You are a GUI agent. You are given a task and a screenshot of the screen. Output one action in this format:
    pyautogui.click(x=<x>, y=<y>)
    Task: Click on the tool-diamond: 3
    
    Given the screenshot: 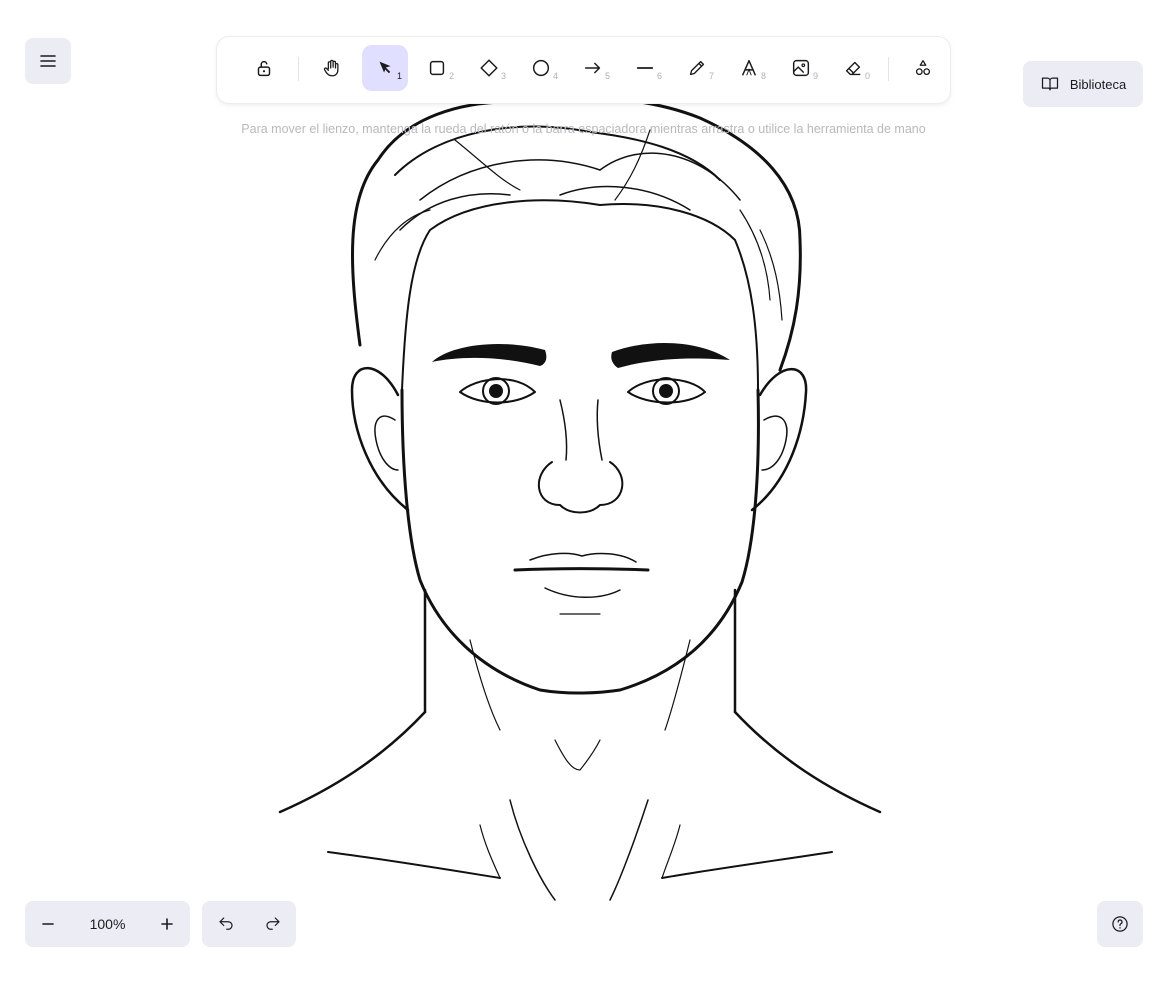 What is the action you would take?
    pyautogui.click(x=489, y=68)
    